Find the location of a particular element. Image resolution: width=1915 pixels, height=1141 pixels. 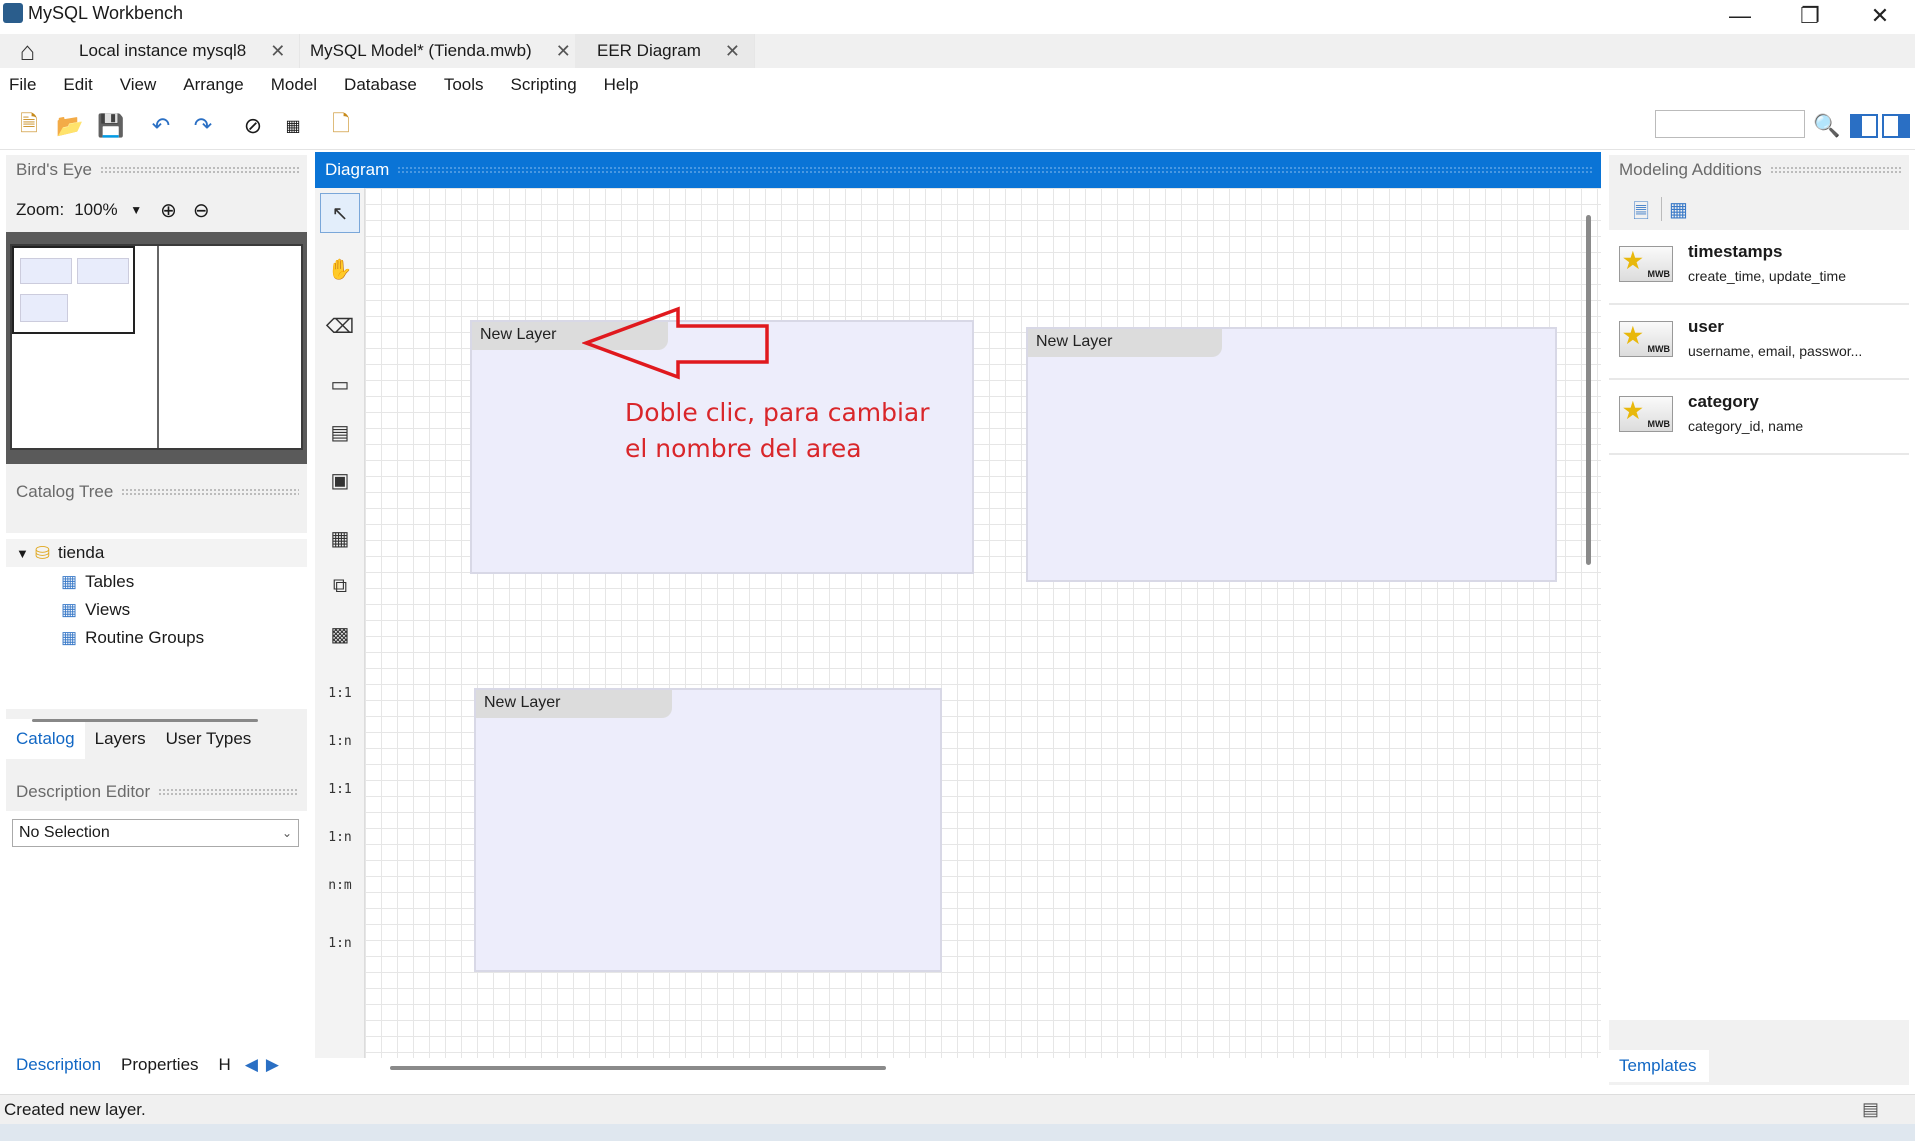

image-tool-icon: ▣ is located at coordinates (340, 480).